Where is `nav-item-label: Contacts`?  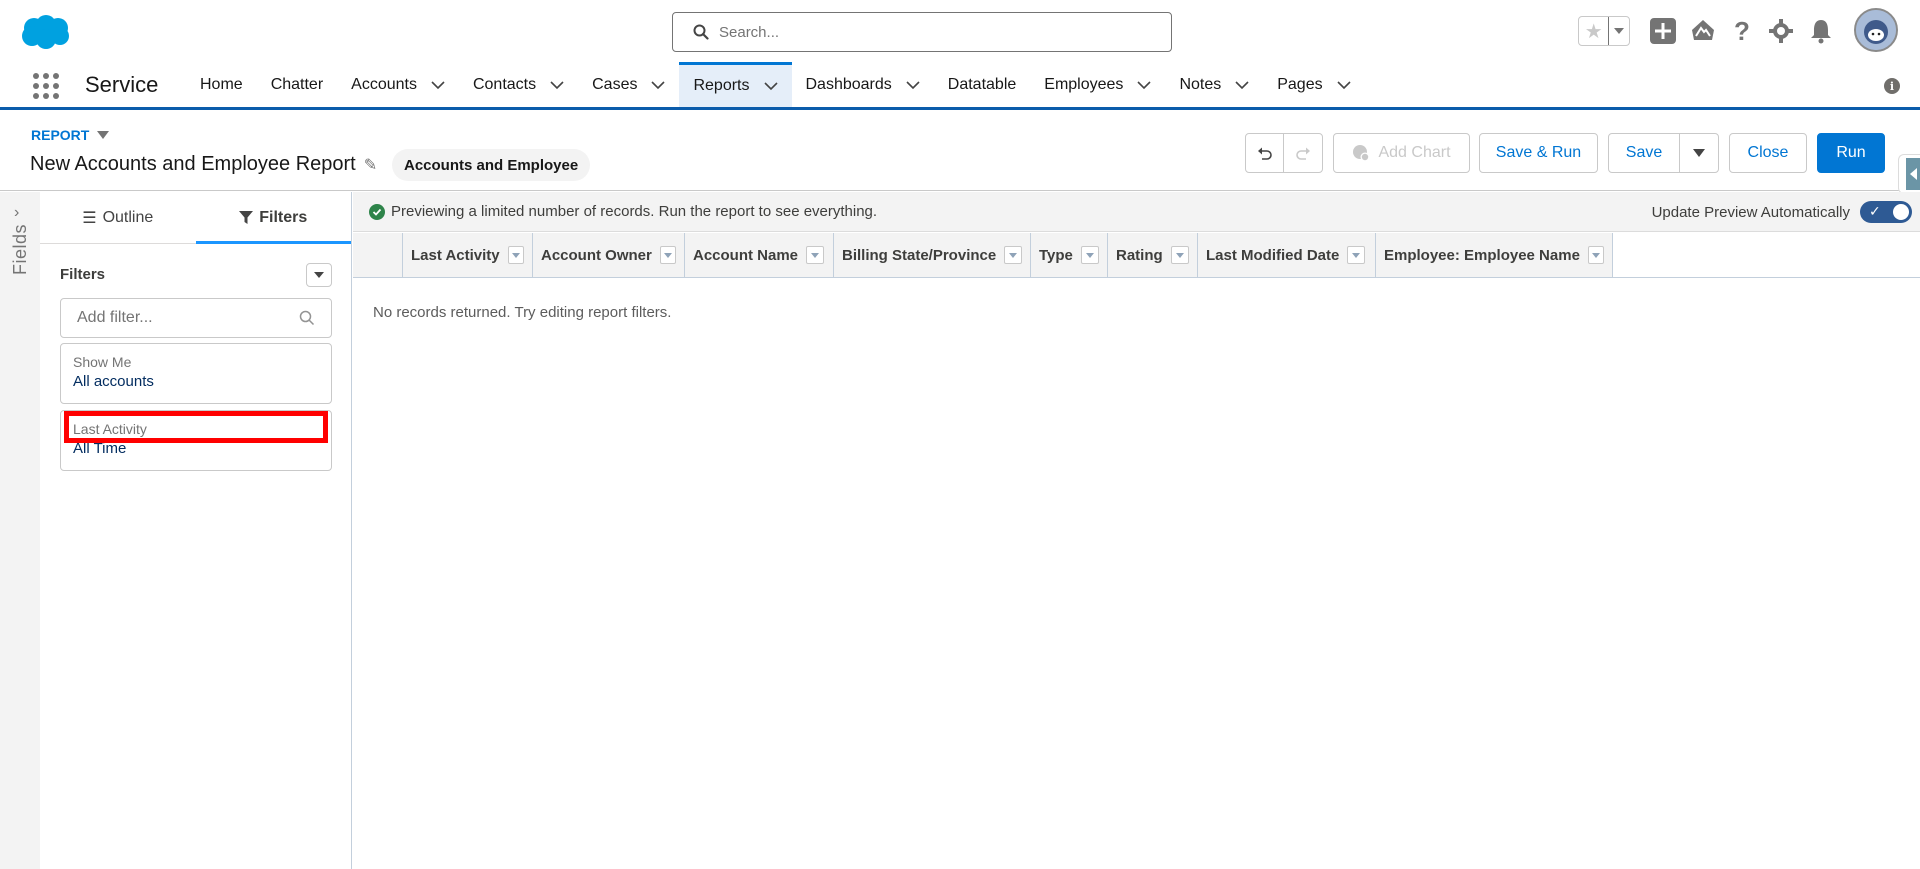 nav-item-label: Contacts is located at coordinates (504, 84).